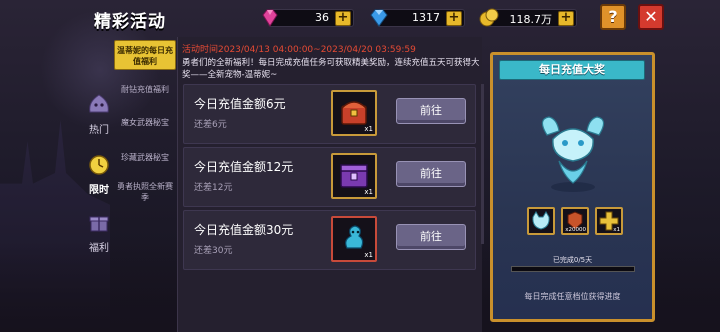 This screenshot has width=720, height=332. What do you see at coordinates (616, 230) in the screenshot?
I see `grand-reward-quantity: x1` at bounding box center [616, 230].